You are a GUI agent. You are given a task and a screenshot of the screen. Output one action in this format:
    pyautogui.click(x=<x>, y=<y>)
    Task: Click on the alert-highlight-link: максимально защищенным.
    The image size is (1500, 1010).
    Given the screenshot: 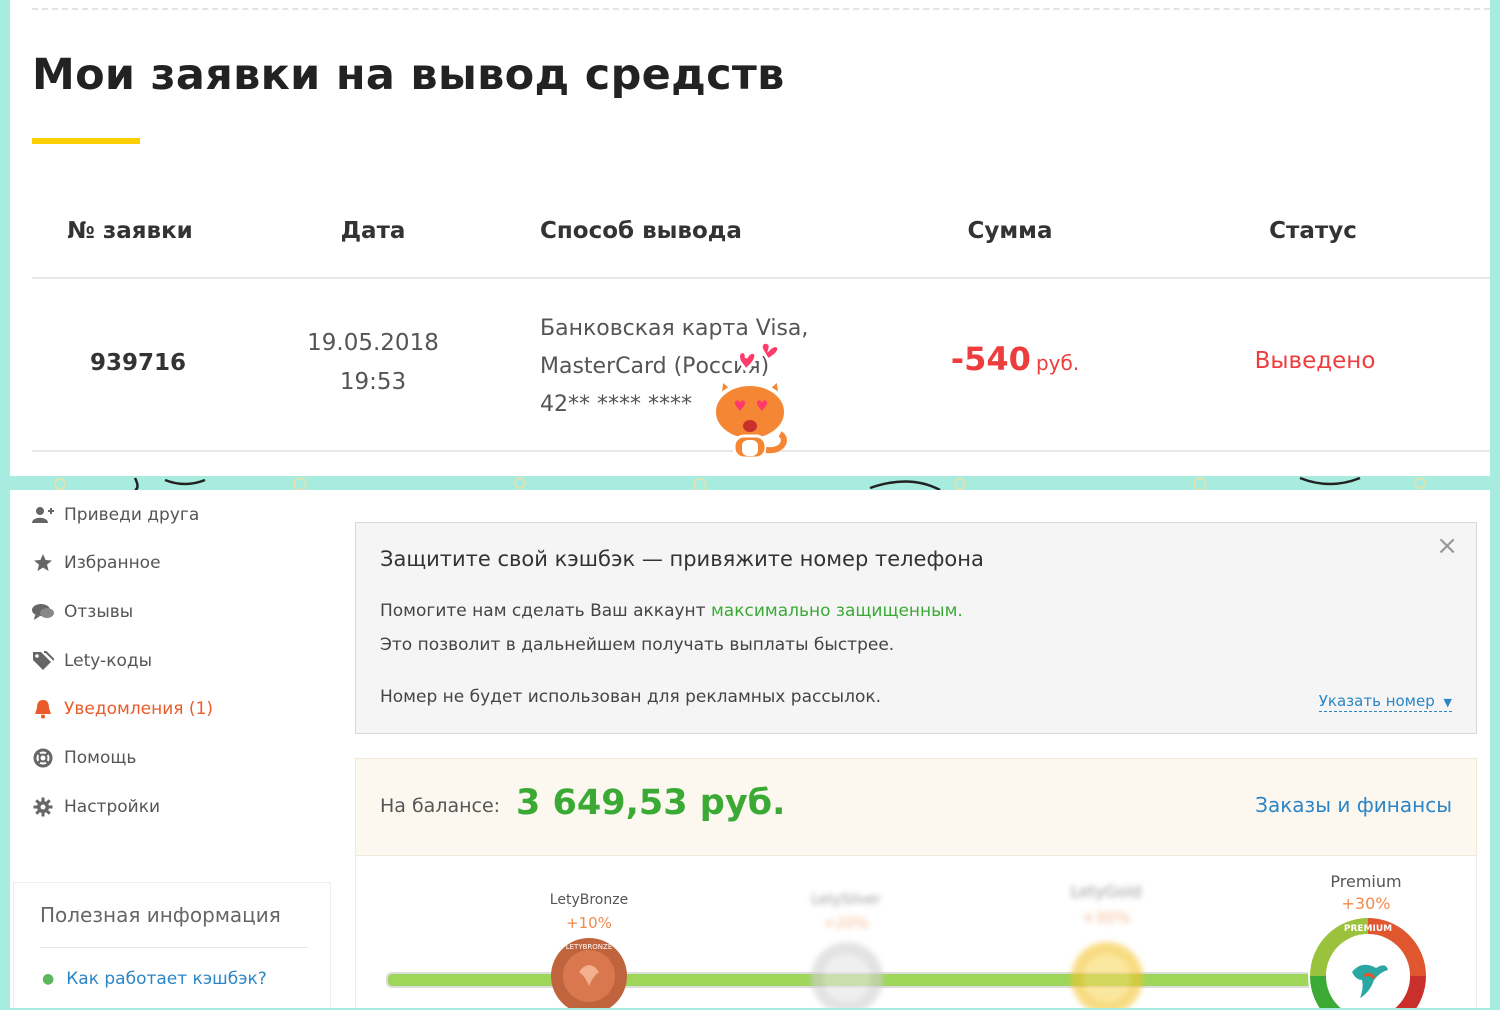 What is the action you would take?
    pyautogui.click(x=837, y=611)
    